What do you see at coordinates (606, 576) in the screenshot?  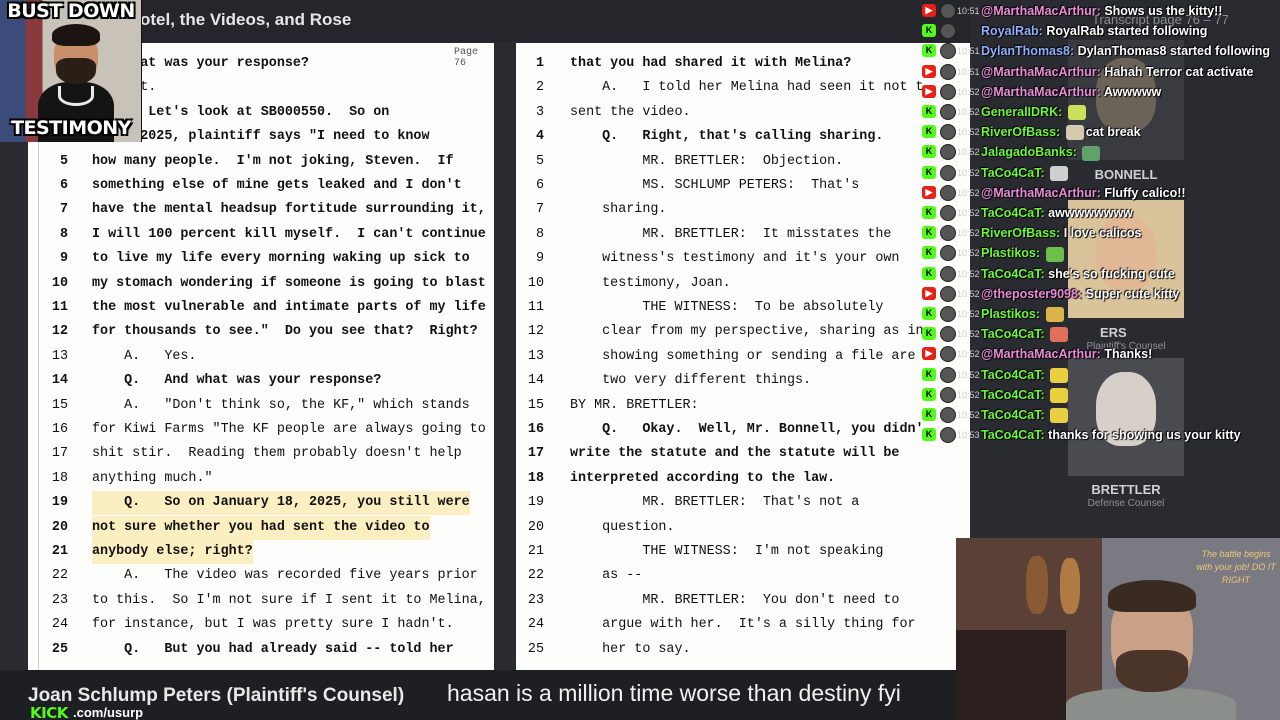 I see `line-text: as --` at bounding box center [606, 576].